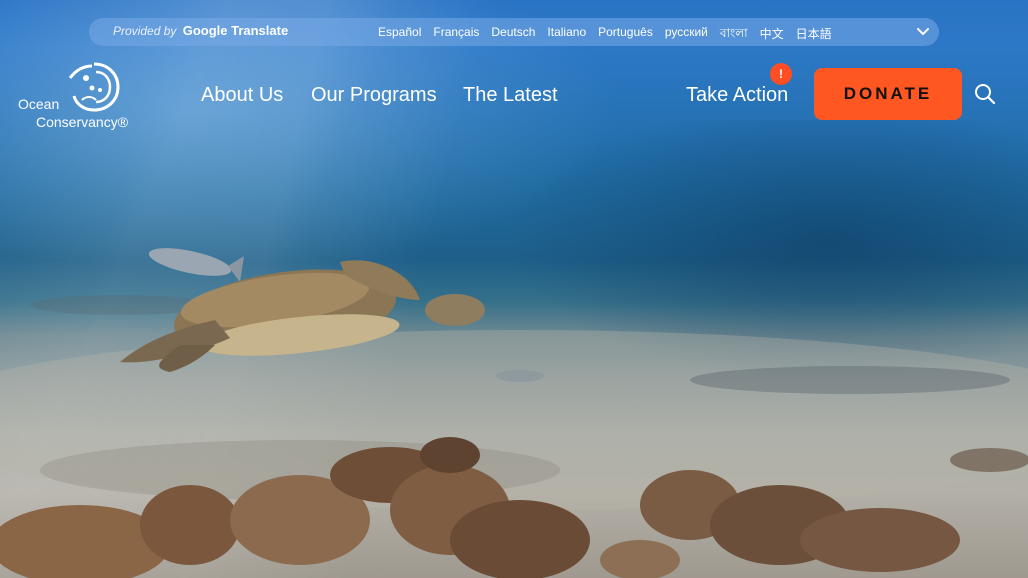  I want to click on search-icon, so click(985, 94).